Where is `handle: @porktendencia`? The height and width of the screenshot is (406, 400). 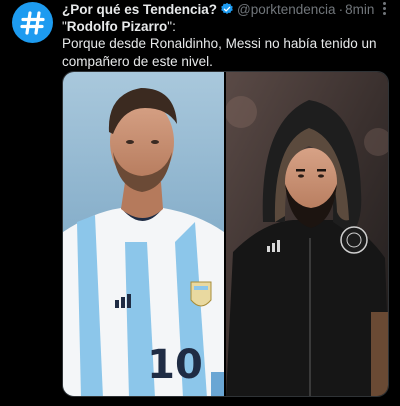
handle: @porktendencia is located at coordinates (286, 9).